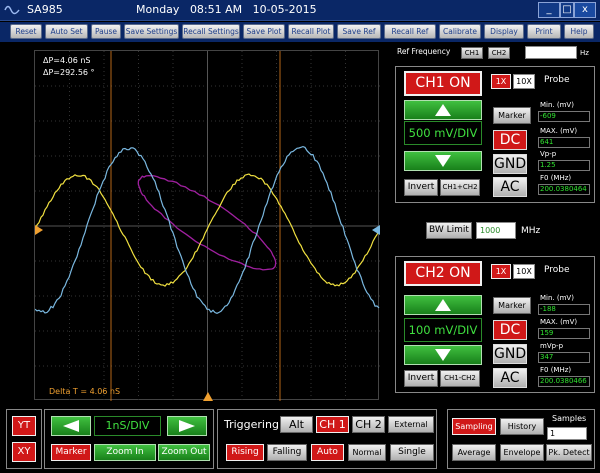 The width and height of the screenshot is (600, 473). What do you see at coordinates (443, 110) in the screenshot?
I see `ch1-volts-up-button` at bounding box center [443, 110].